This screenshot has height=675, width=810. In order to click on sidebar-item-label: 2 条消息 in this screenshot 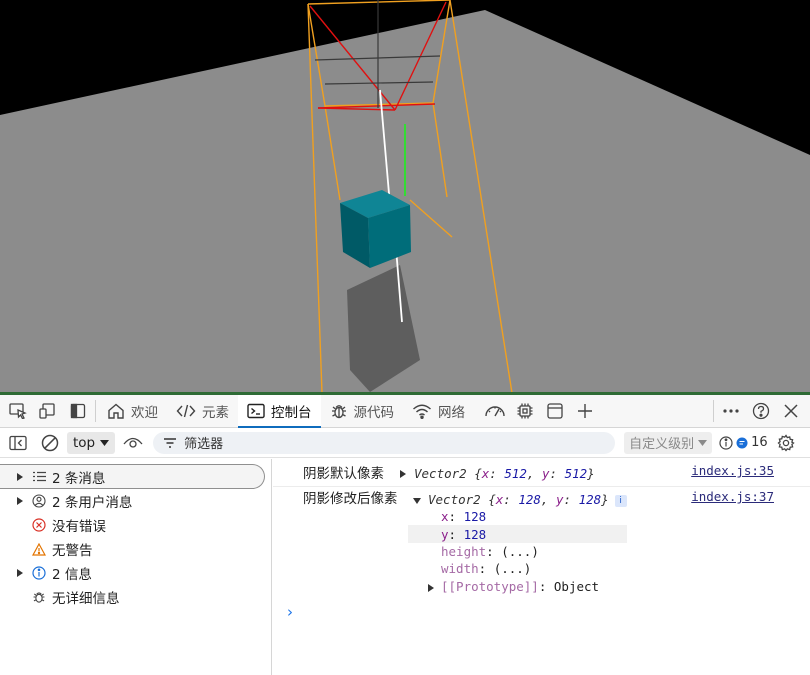, I will do `click(79, 478)`.